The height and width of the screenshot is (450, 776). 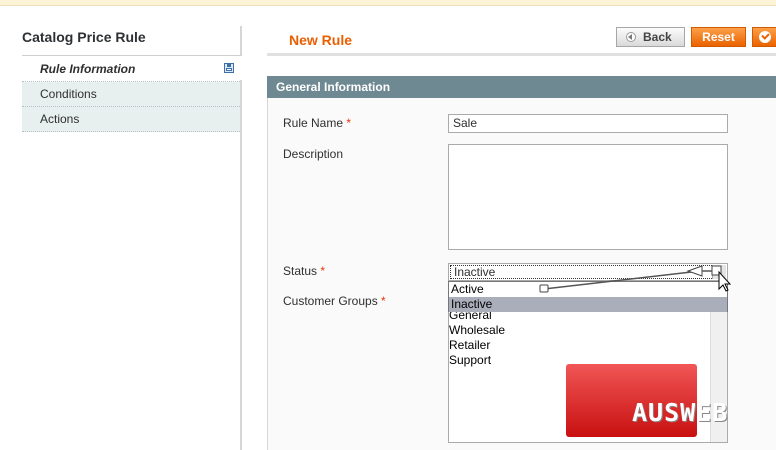 I want to click on mouse-cursor-icon, so click(x=725, y=281).